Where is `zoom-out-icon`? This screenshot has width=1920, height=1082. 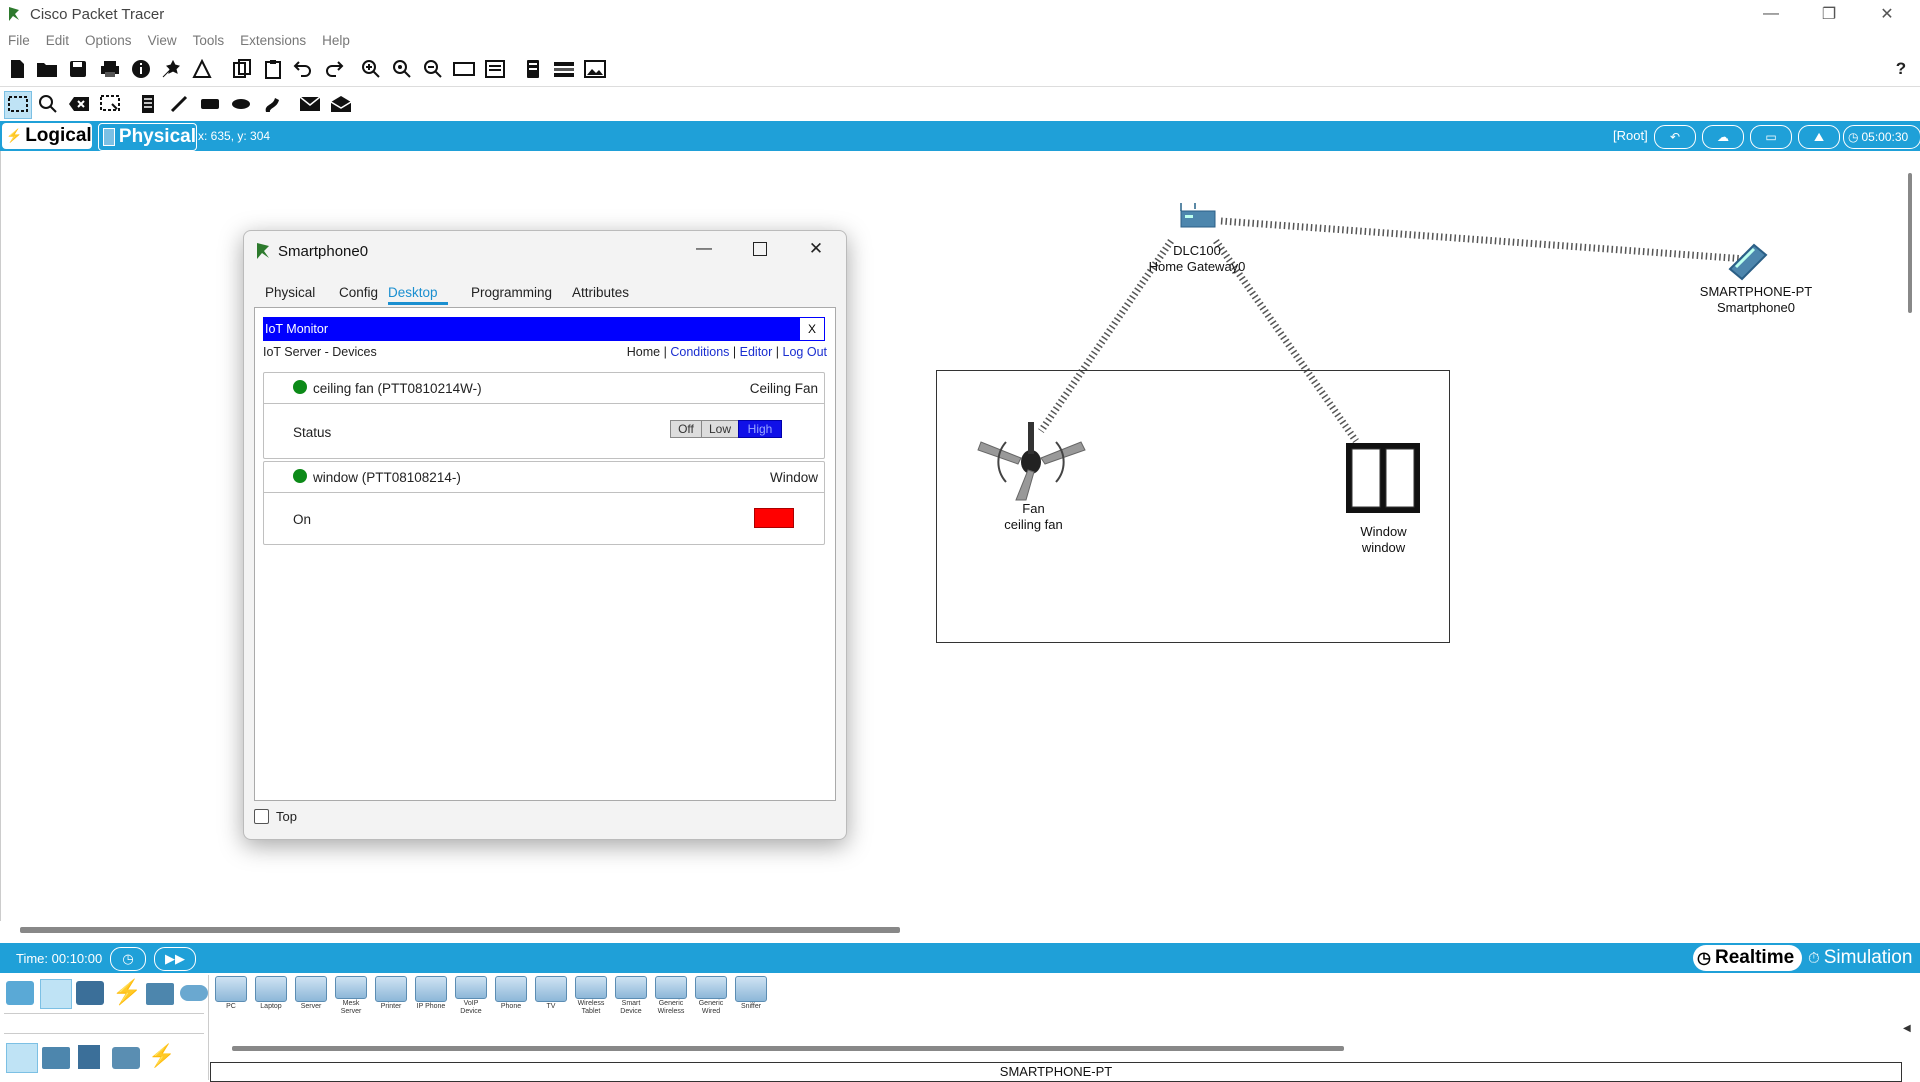
zoom-out-icon is located at coordinates (433, 69).